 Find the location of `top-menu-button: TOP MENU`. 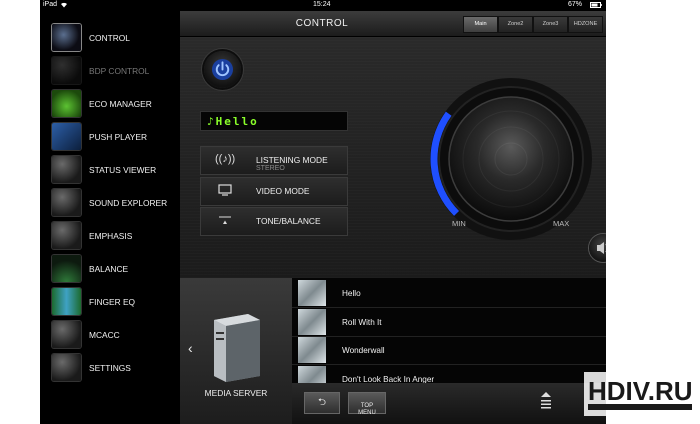

top-menu-button: TOP MENU is located at coordinates (367, 404).